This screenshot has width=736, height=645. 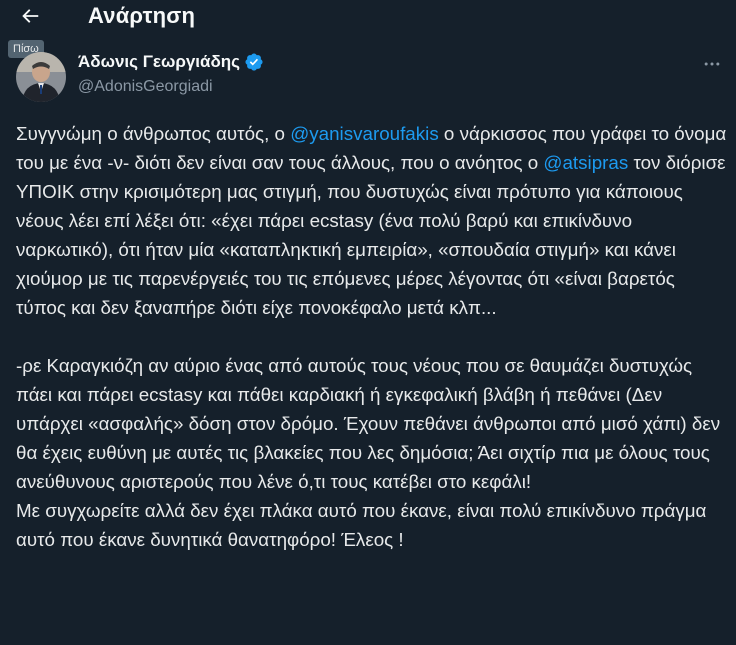 I want to click on tweet-text-segment: Συγγνώμη ο άνθρωπος αυτός, ο, so click(x=153, y=133).